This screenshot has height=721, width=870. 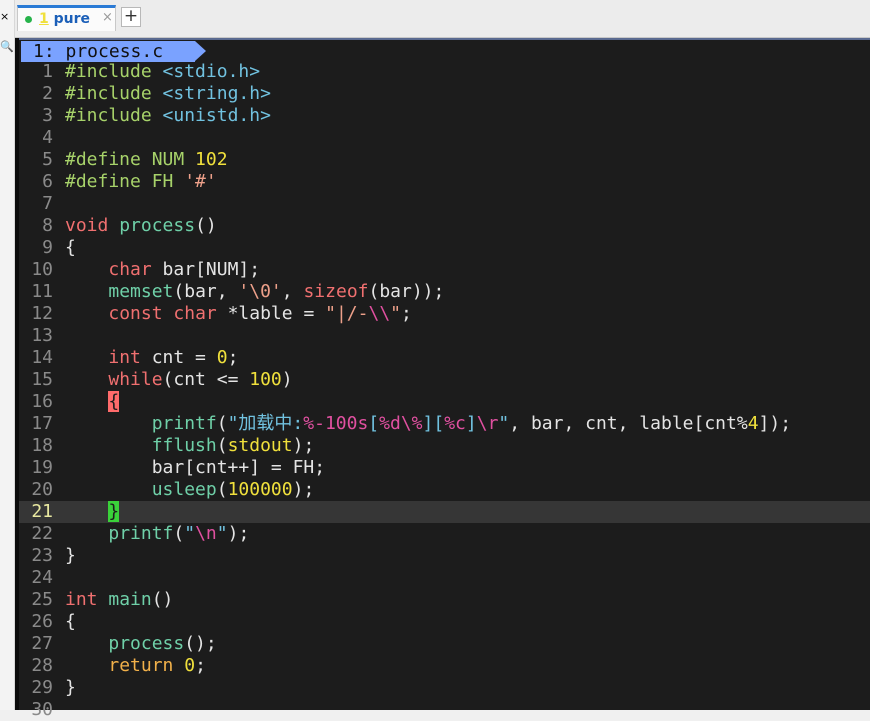 What do you see at coordinates (444, 182) in the screenshot?
I see `code-line: 6 #define FH '#'` at bounding box center [444, 182].